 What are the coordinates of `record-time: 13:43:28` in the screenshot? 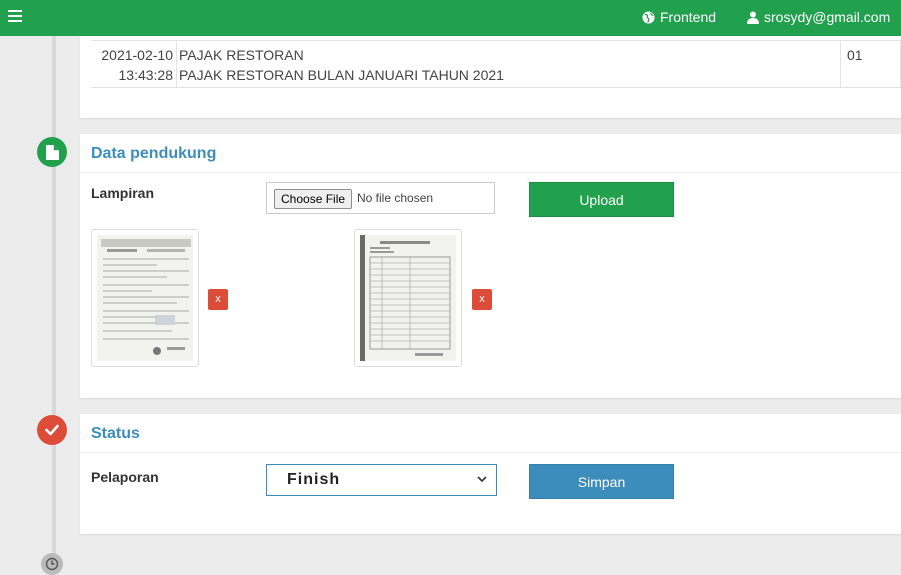 It's located at (146, 75).